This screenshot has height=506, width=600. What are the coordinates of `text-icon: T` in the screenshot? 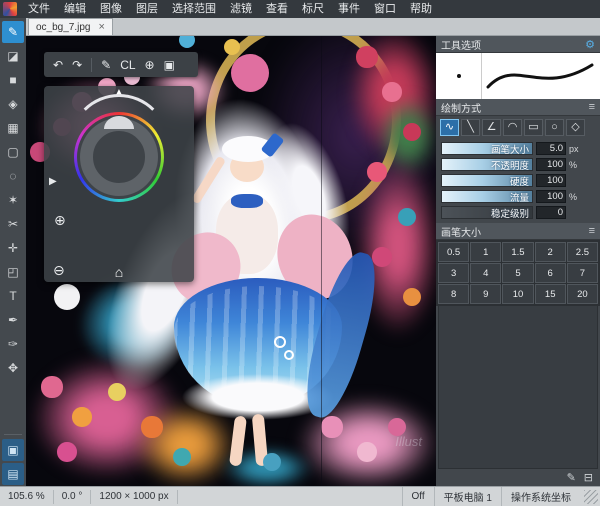 It's located at (13, 296).